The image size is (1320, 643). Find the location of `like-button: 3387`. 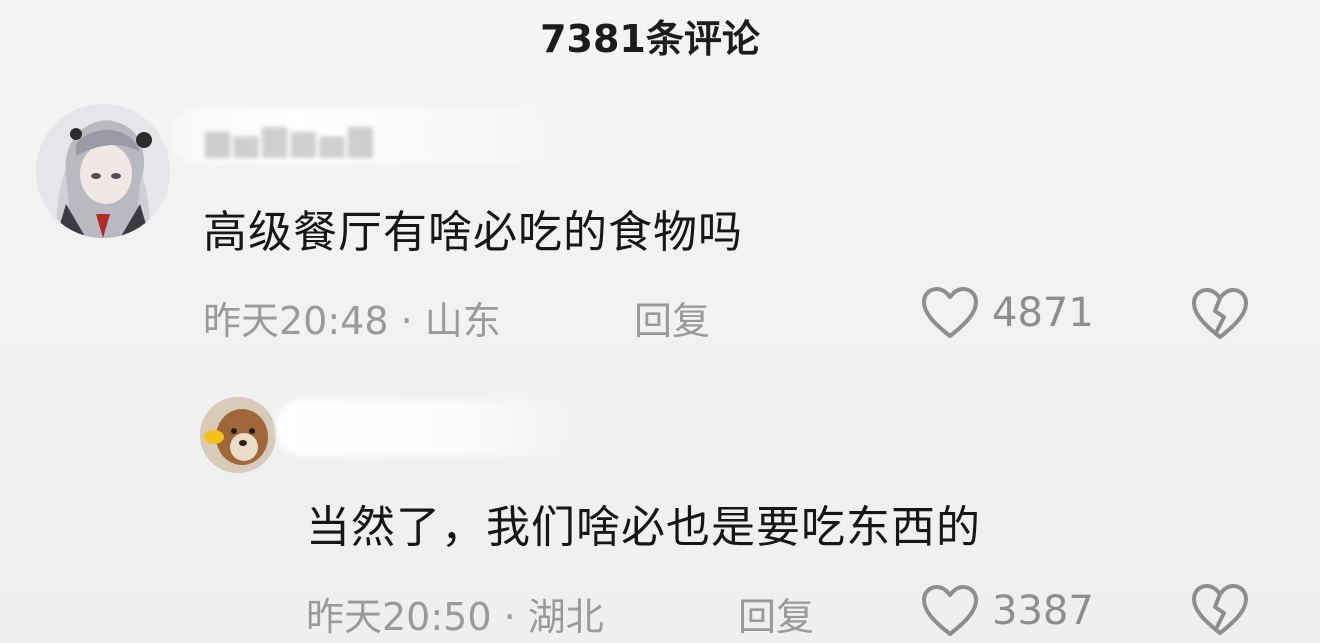

like-button: 3387 is located at coordinates (1007, 611).